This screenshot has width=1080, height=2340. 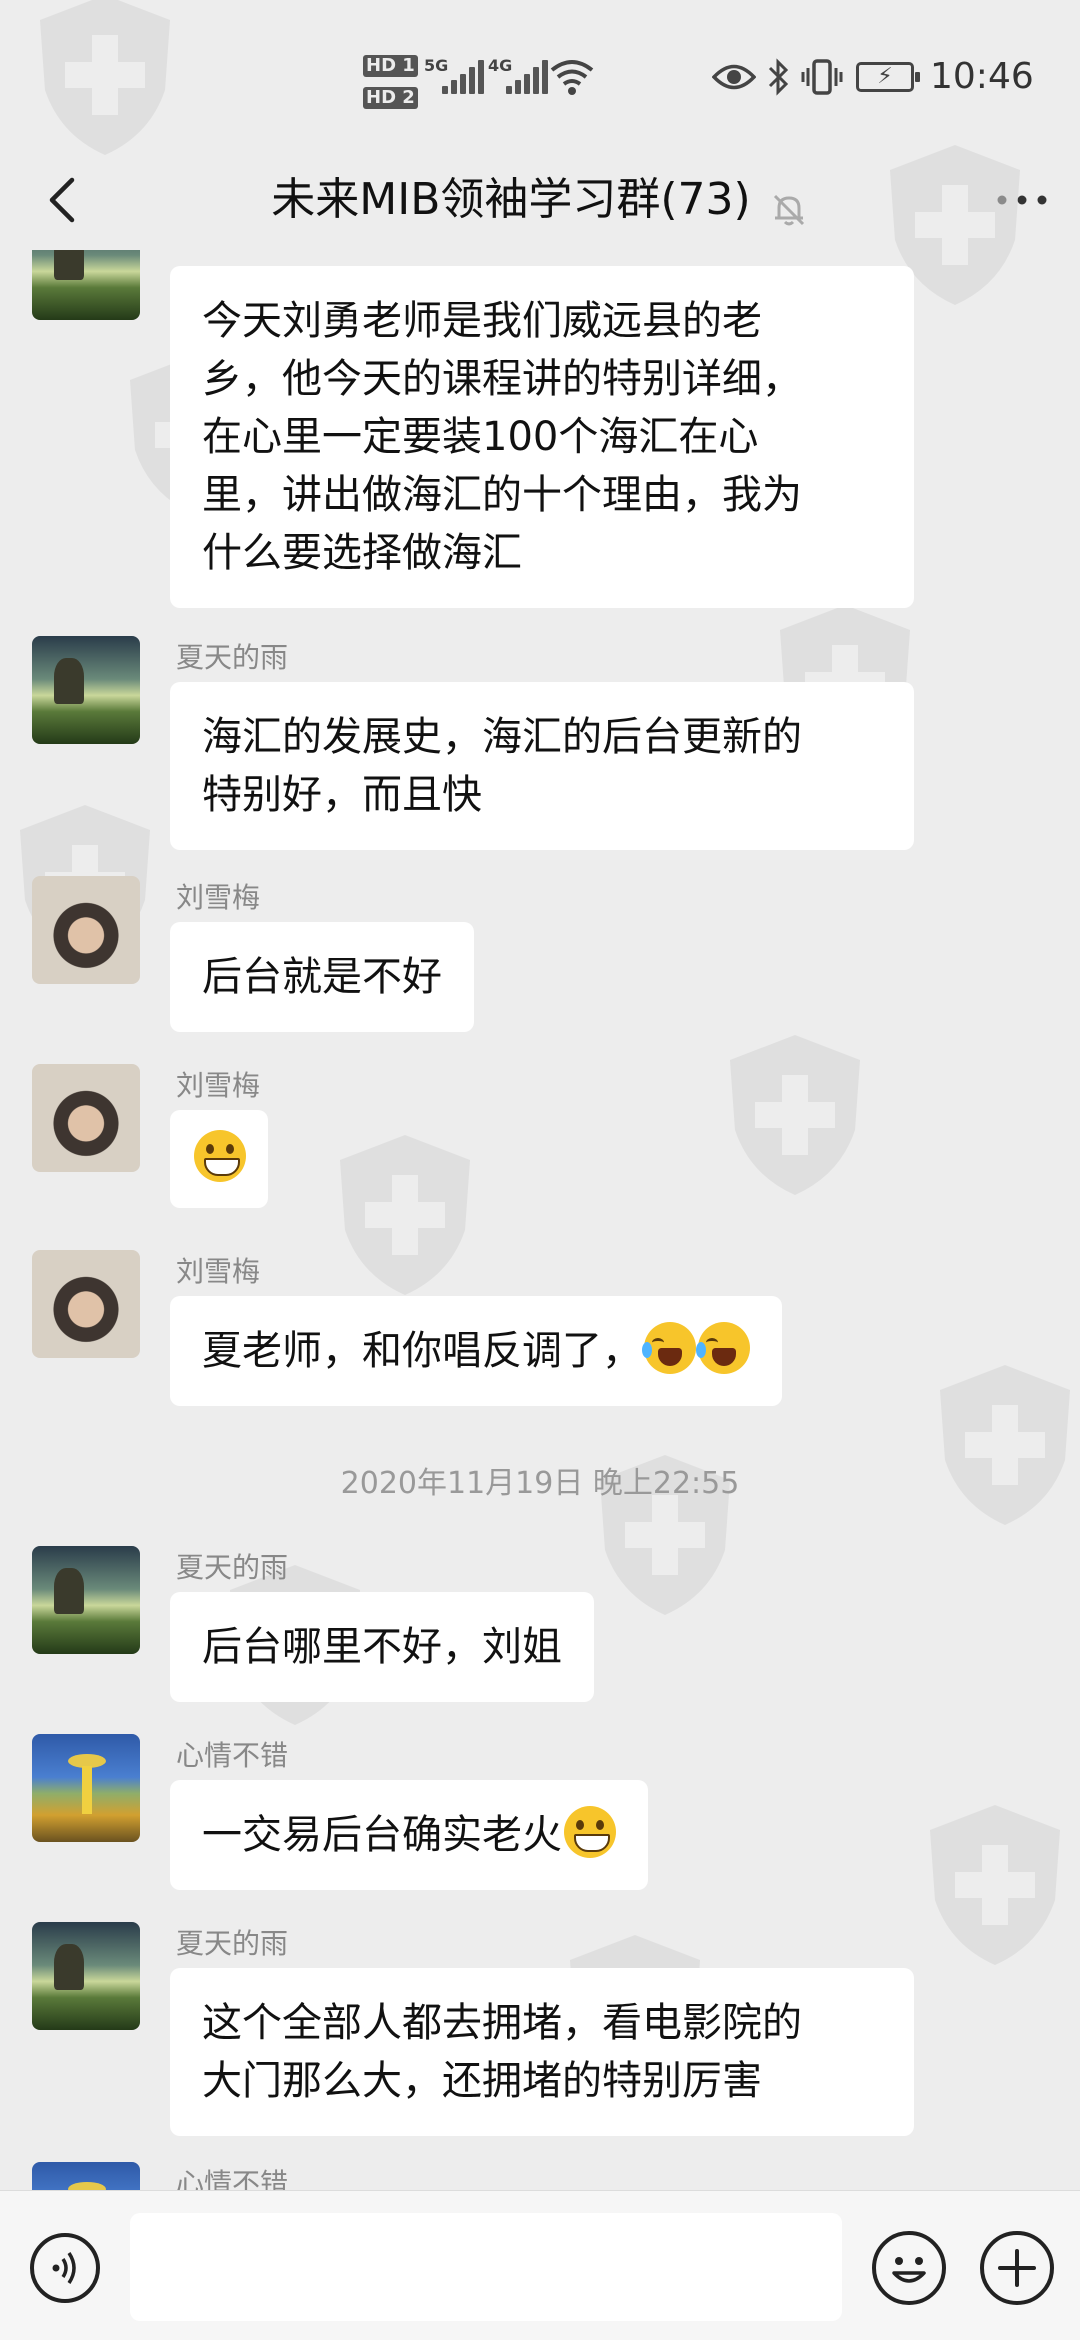 I want to click on emoji-button, so click(x=909, y=2268).